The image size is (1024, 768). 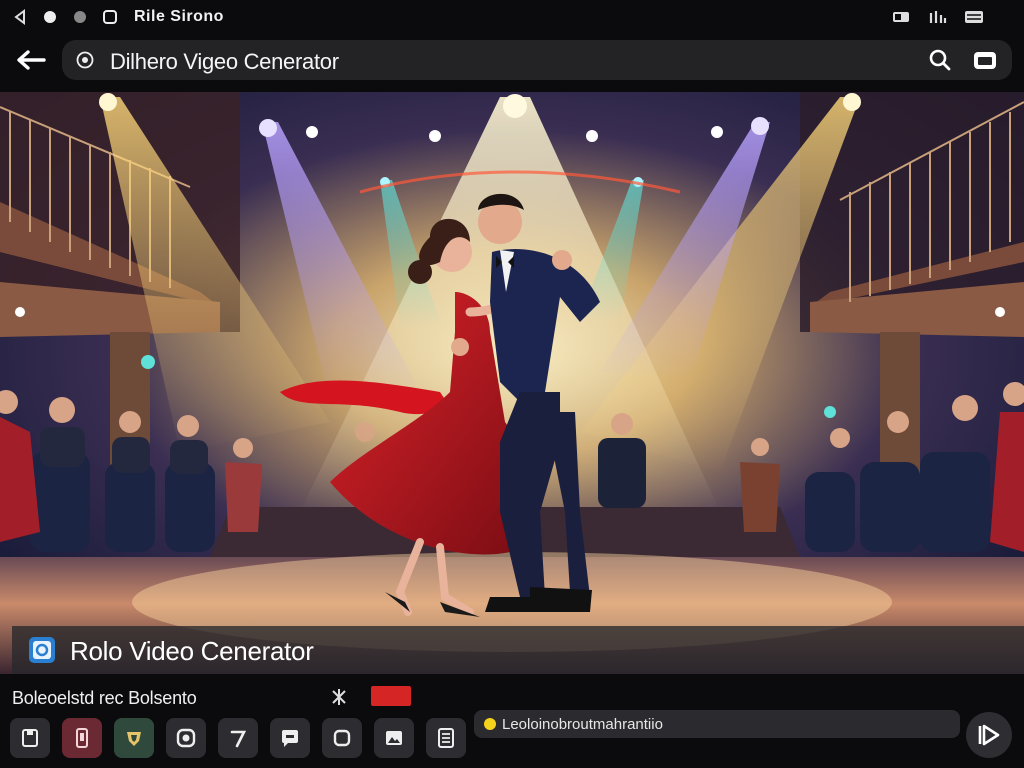 I want to click on tool-number, so click(x=238, y=738).